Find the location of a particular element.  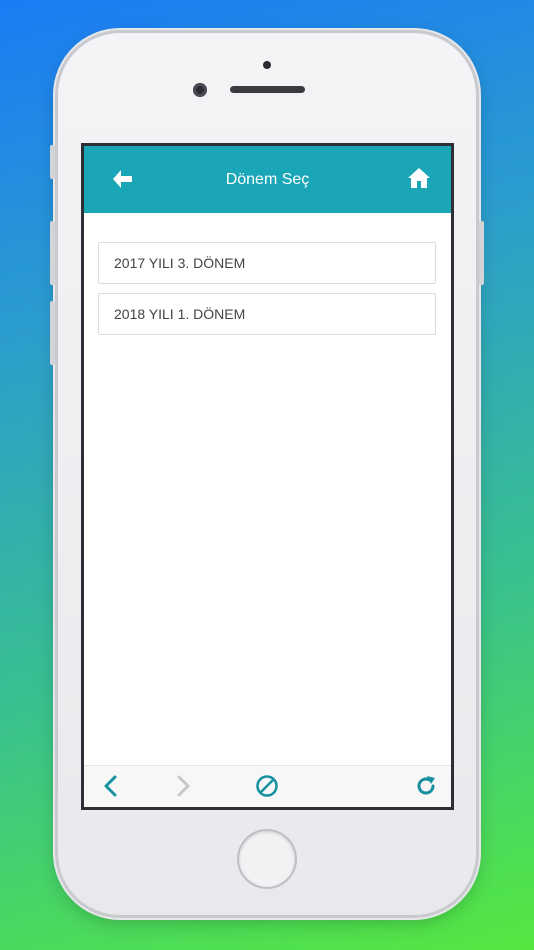

volume-down-button is located at coordinates (52, 333).